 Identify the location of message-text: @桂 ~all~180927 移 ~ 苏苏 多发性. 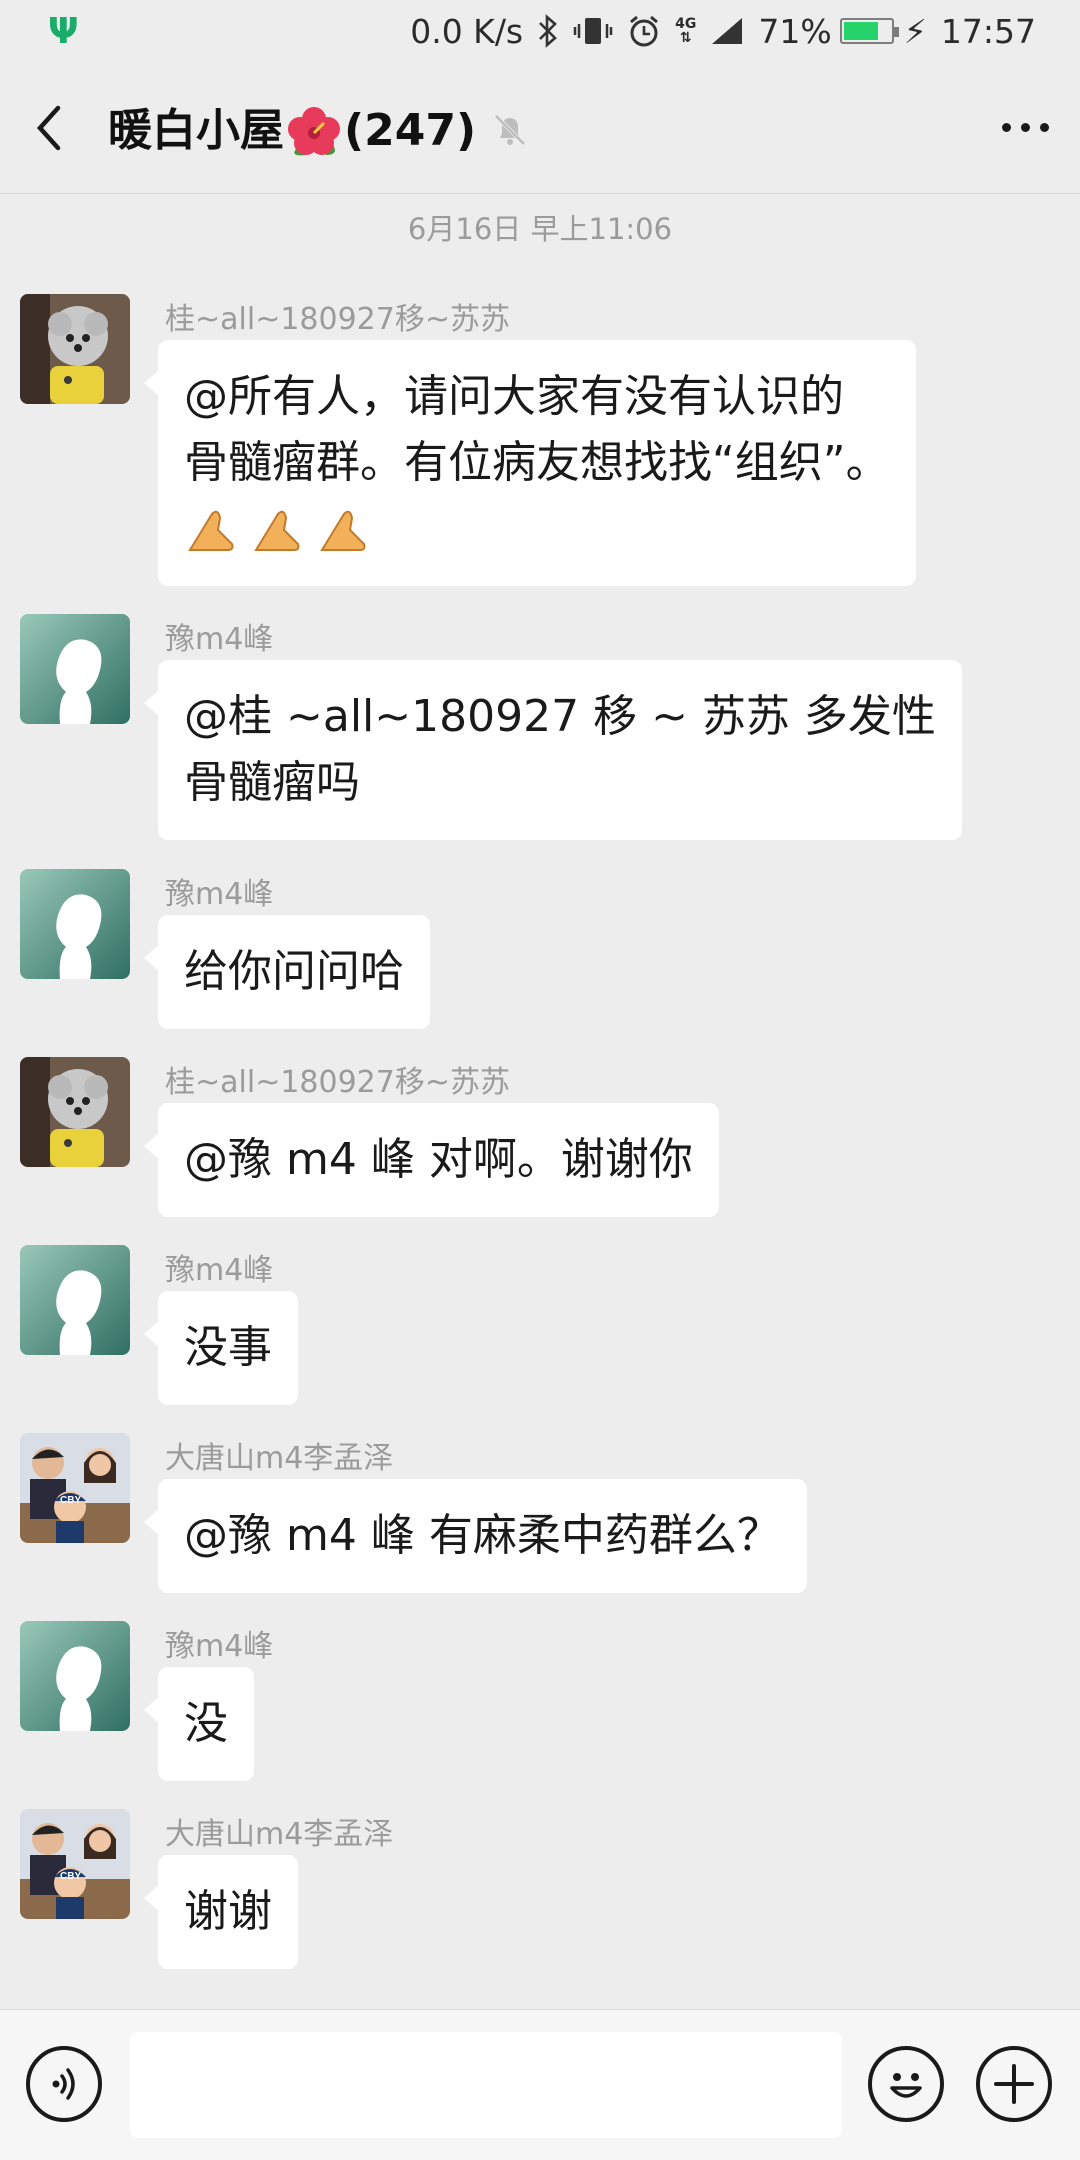
(560, 716).